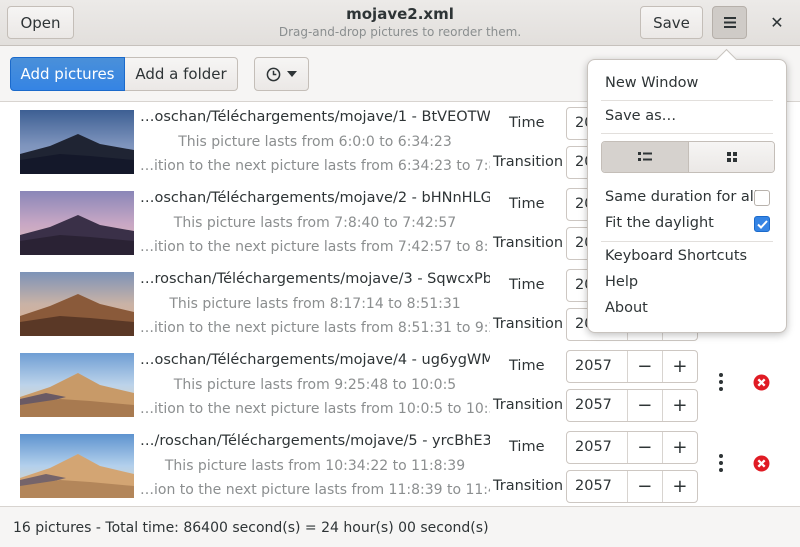 The image size is (800, 547). I want to click on list-view-icon, so click(645, 156).